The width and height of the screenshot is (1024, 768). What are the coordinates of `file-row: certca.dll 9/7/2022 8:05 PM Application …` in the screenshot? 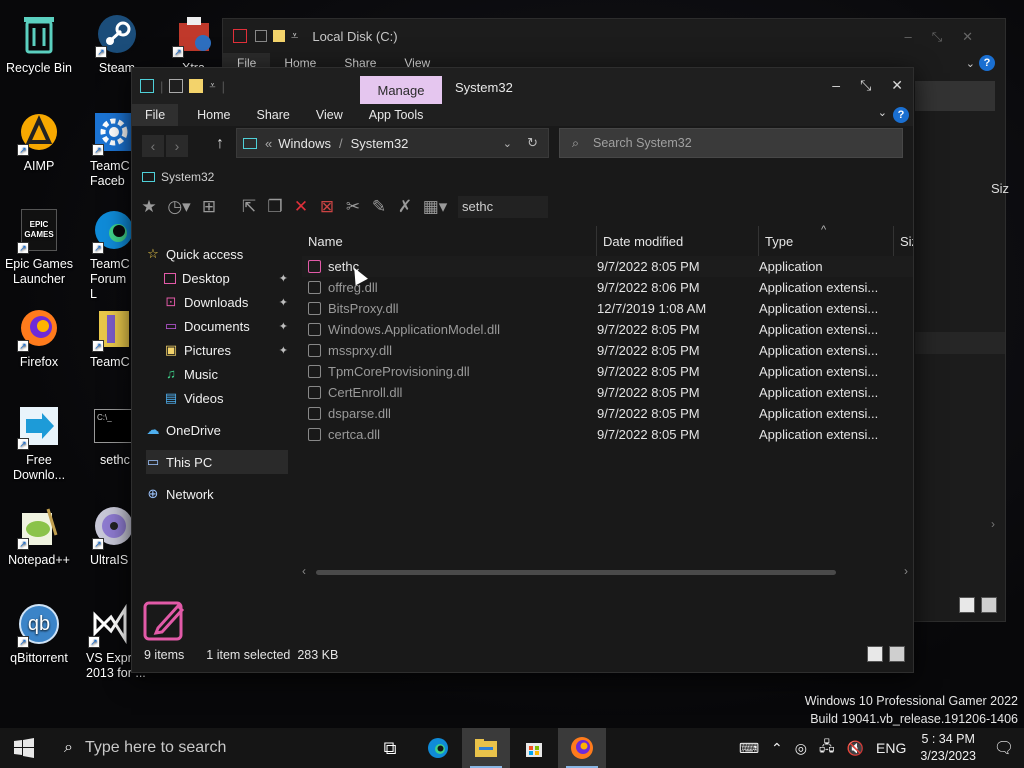 It's located at (607, 434).